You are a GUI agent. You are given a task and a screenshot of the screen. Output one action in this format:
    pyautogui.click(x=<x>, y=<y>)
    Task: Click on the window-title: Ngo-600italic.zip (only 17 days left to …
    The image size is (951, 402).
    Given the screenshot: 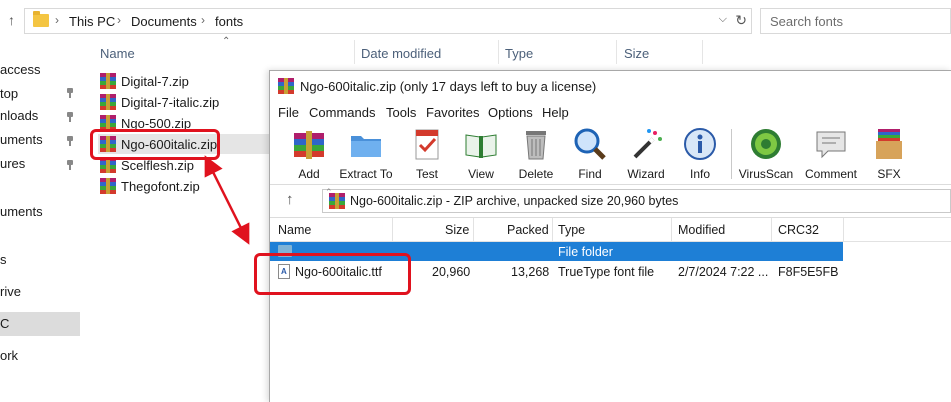 What is the action you would take?
    pyautogui.click(x=448, y=86)
    